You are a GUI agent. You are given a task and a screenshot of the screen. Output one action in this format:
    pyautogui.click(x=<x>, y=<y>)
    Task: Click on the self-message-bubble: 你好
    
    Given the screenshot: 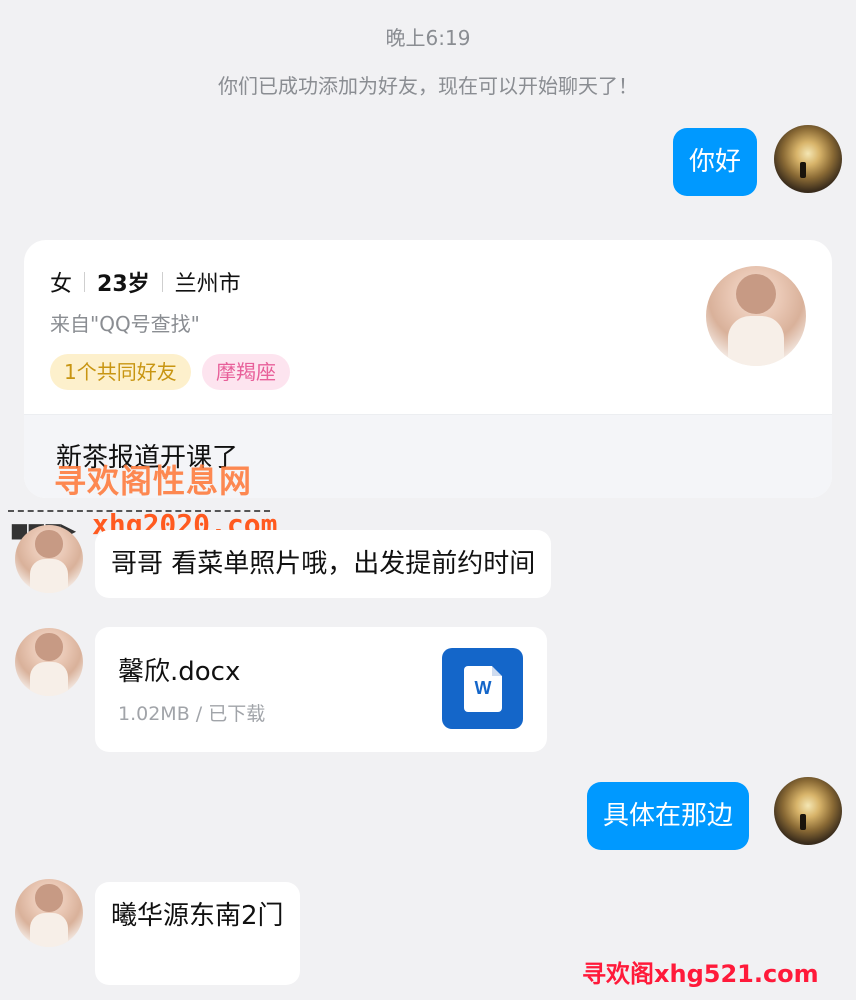 What is the action you would take?
    pyautogui.click(x=715, y=162)
    